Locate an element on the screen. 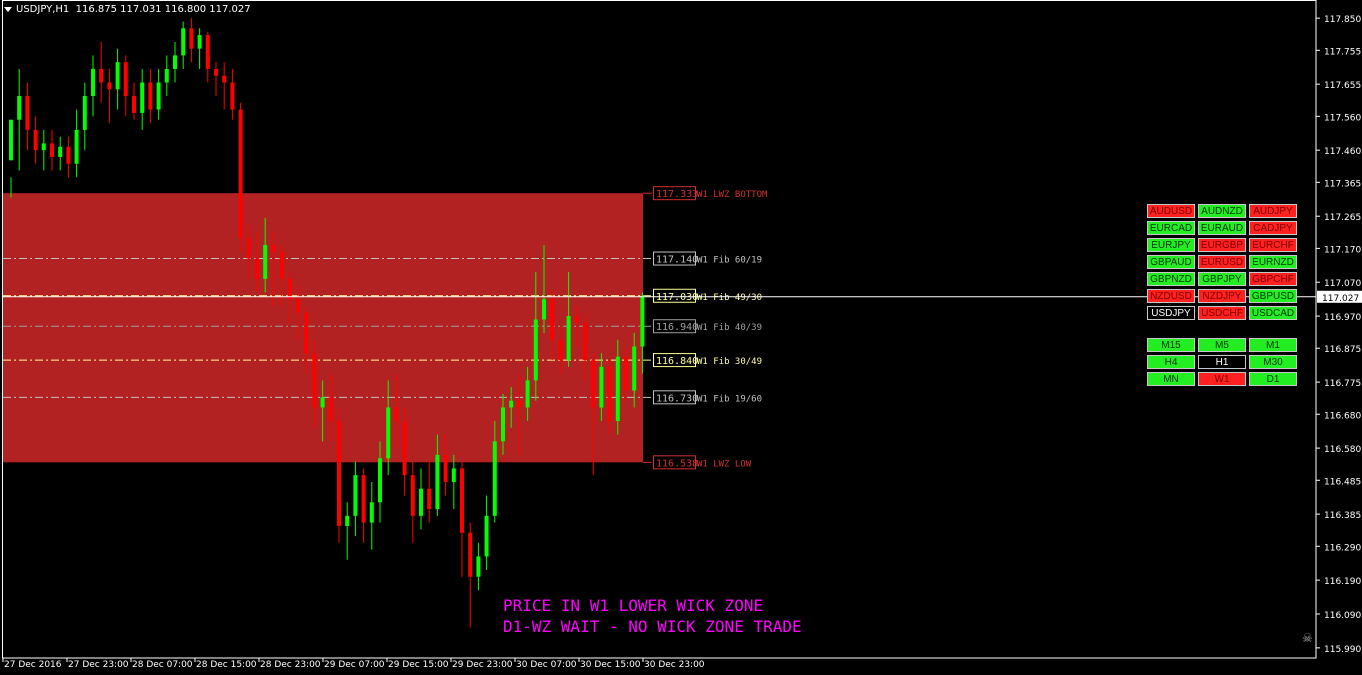 The image size is (1362, 675). pair-button-eurcad: EURCAD is located at coordinates (1171, 228).